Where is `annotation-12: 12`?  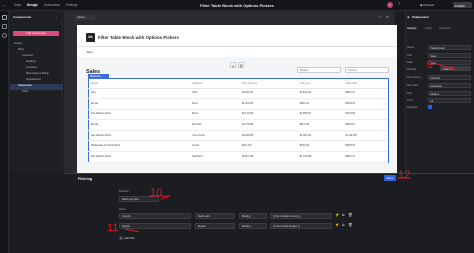 annotation-12: 12 is located at coordinates (404, 175).